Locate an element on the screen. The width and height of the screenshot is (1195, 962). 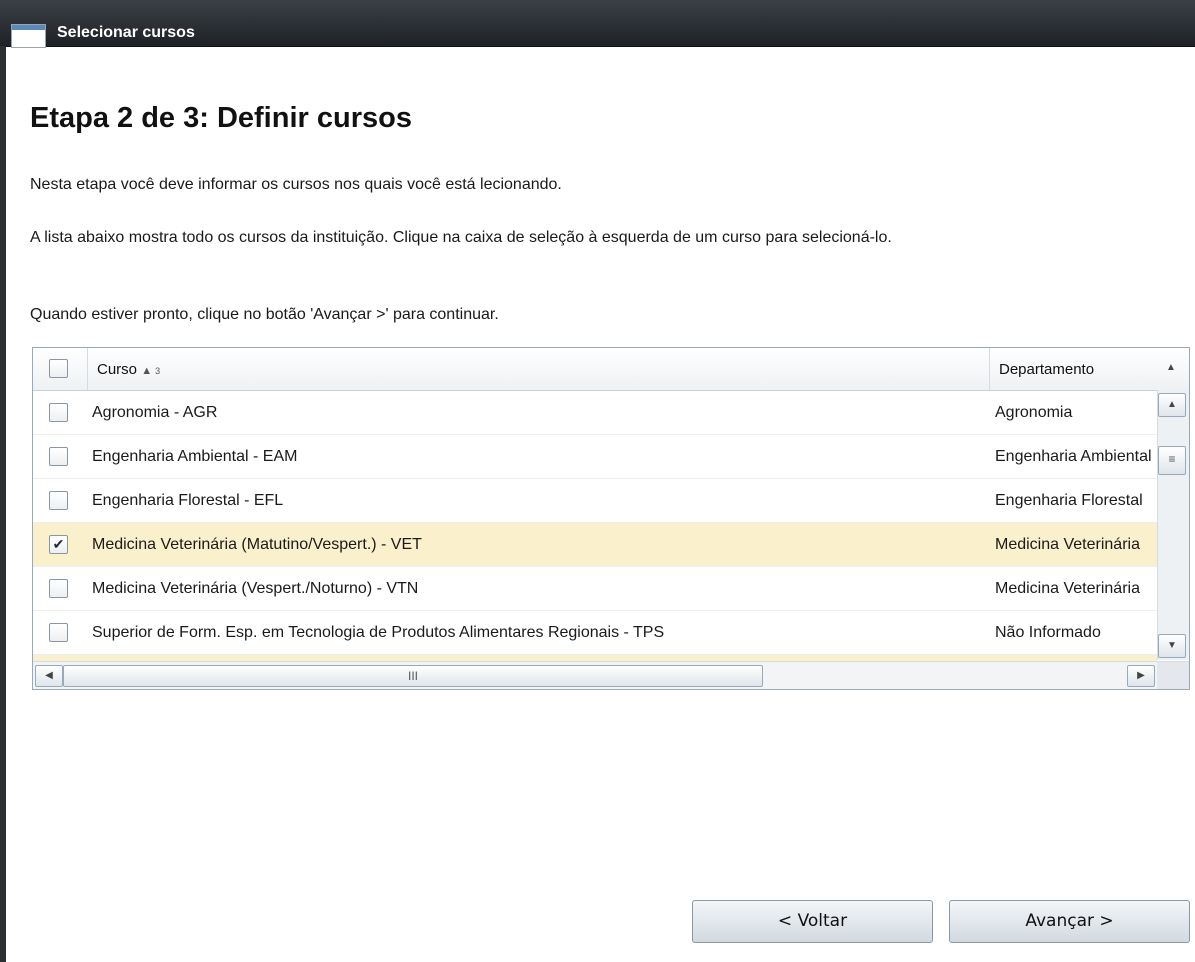
row-checkbox: ✔ is located at coordinates (58, 544).